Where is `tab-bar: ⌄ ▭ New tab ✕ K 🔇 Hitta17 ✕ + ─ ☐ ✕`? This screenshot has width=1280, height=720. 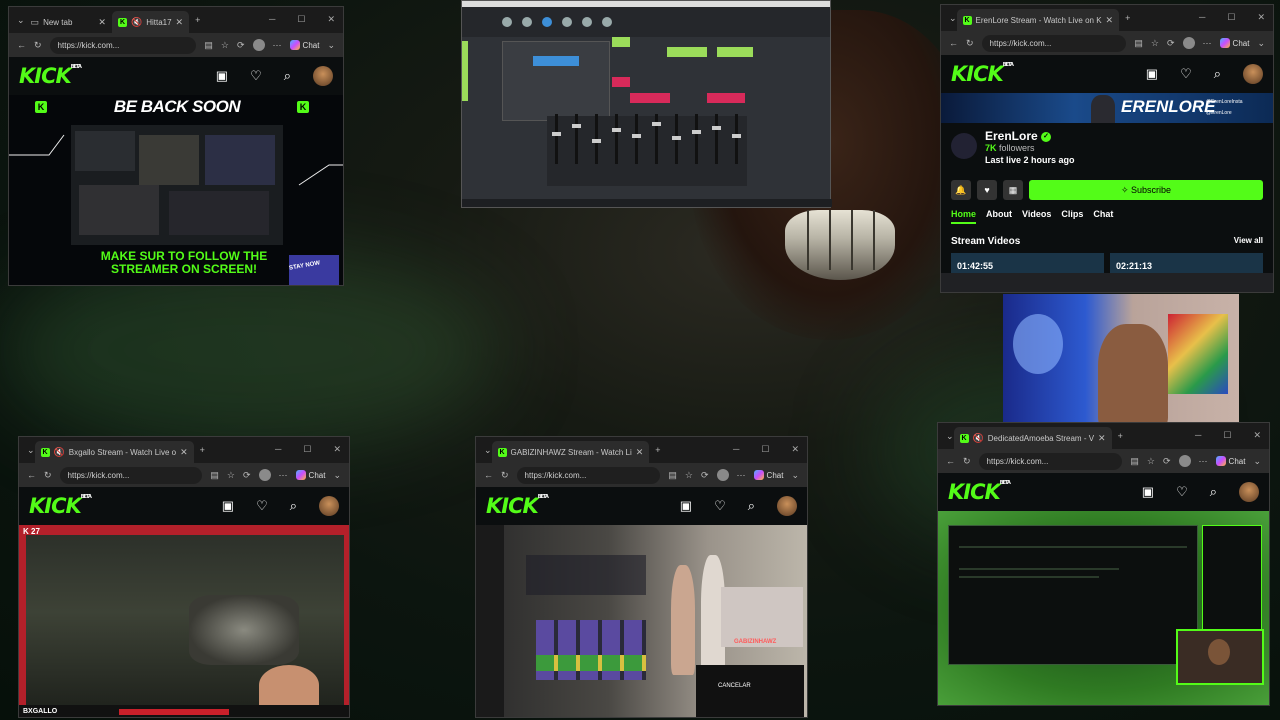 tab-bar: ⌄ ▭ New tab ✕ K 🔇 Hitta17 ✕ + ─ ☐ ✕ is located at coordinates (176, 20).